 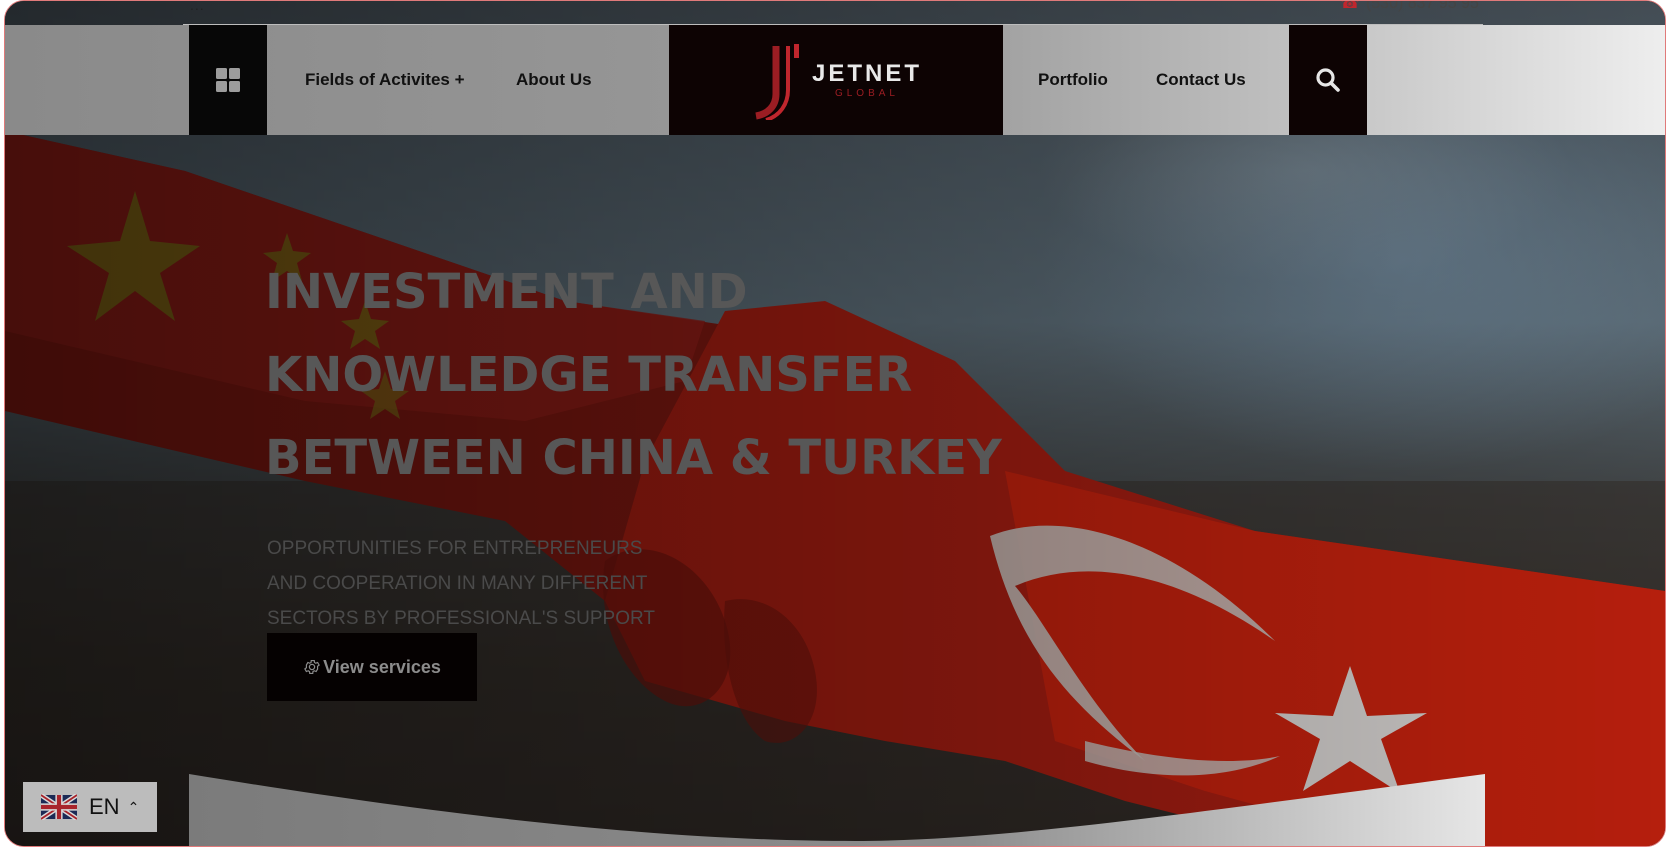 I want to click on hero-title-line: INVESTMENT AND, so click(x=506, y=292).